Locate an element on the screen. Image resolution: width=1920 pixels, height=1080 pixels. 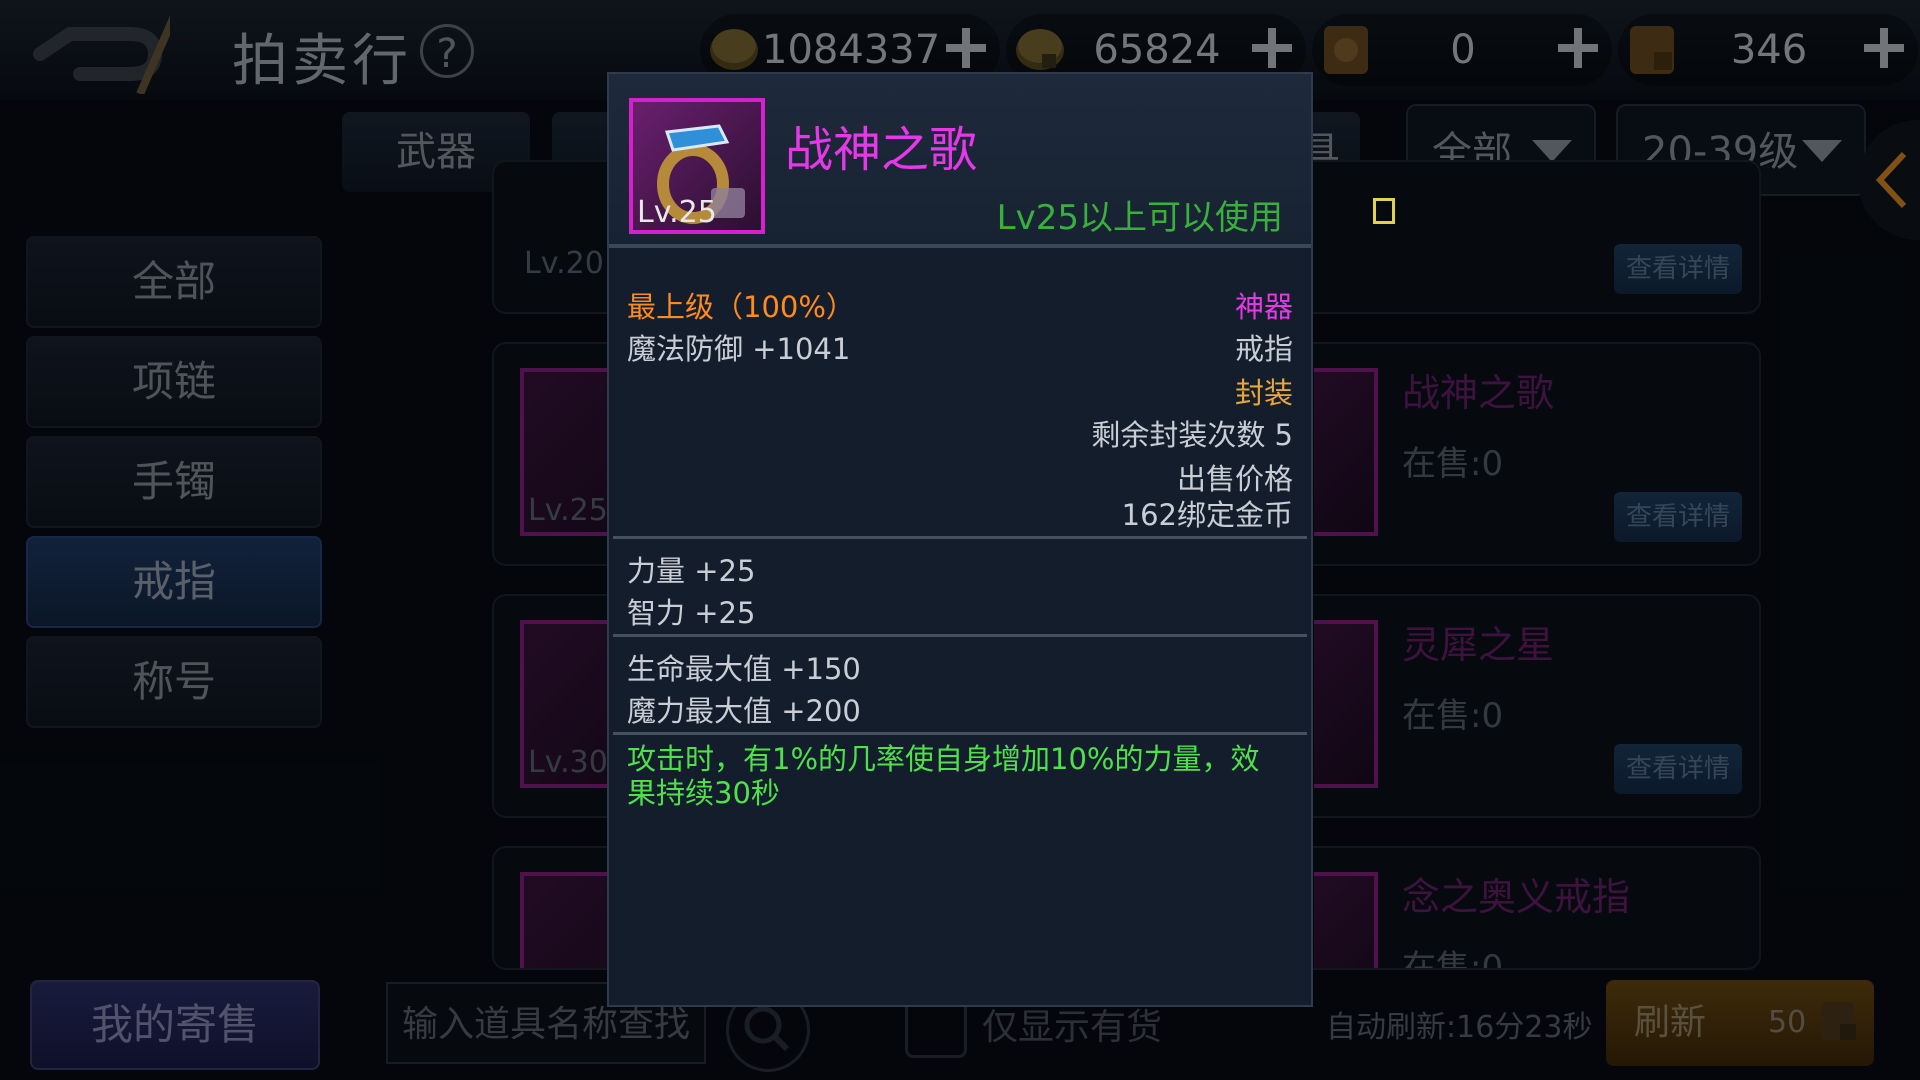
tooltip-header: Lv.25 战神之歌 Lv25以上可以使用 is located at coordinates (960, 159).